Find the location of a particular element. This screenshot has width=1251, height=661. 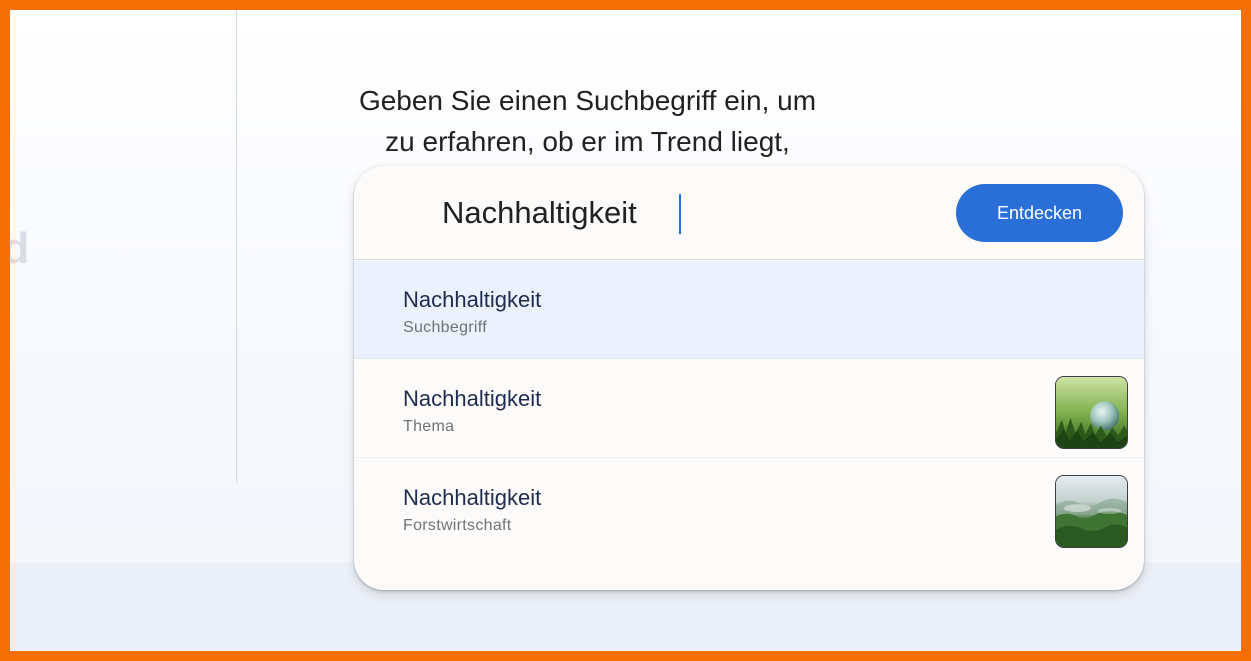

search-input is located at coordinates (702, 213).